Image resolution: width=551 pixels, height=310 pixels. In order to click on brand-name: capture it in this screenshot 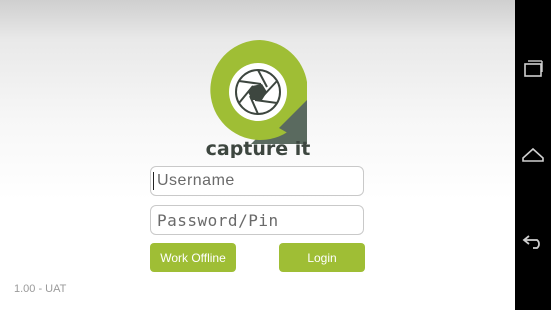, I will do `click(258, 148)`.